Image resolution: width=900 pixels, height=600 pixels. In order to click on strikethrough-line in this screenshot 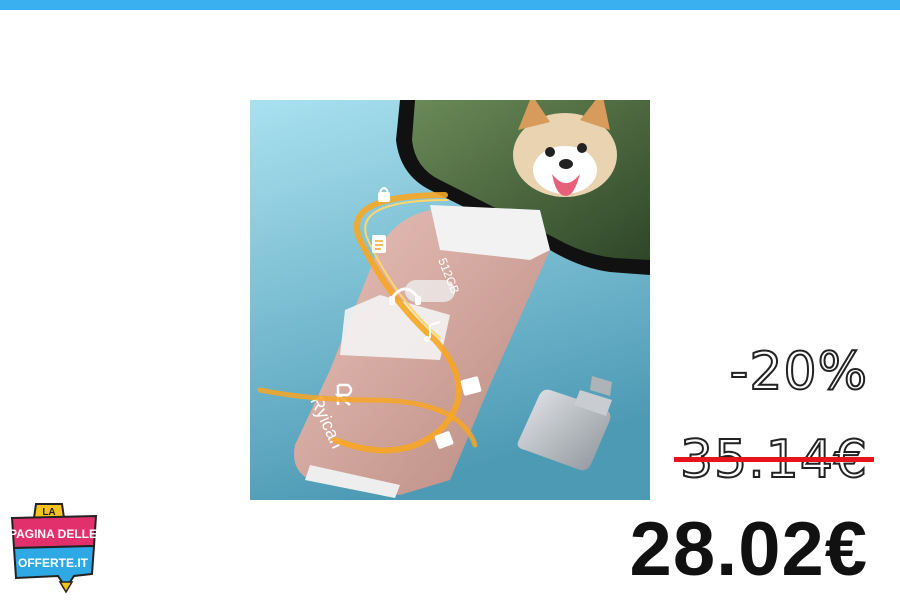, I will do `click(774, 459)`.